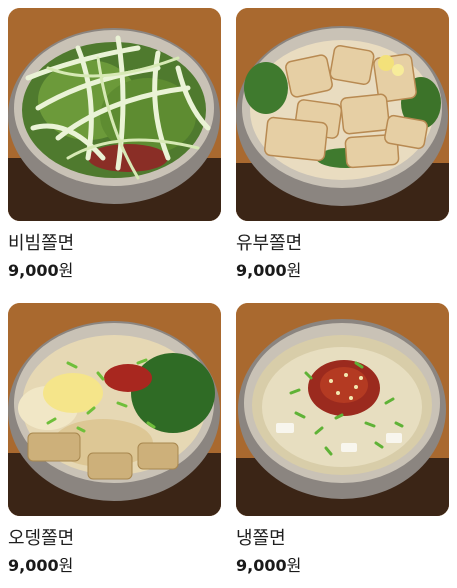 This screenshot has width=457, height=588. What do you see at coordinates (261, 538) in the screenshot?
I see `menu-item-name: 냉쫄면` at bounding box center [261, 538].